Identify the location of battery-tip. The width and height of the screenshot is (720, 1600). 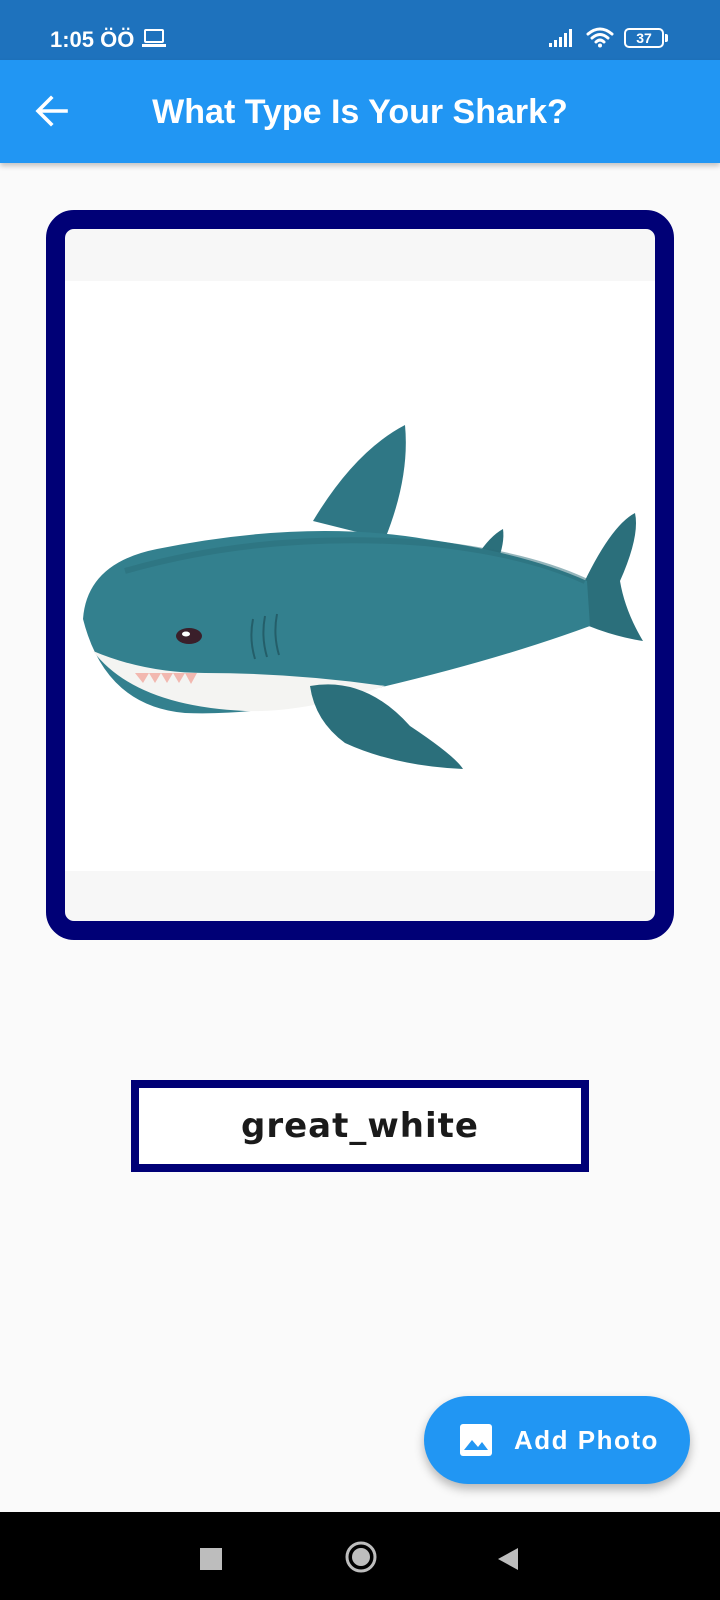
(666, 38).